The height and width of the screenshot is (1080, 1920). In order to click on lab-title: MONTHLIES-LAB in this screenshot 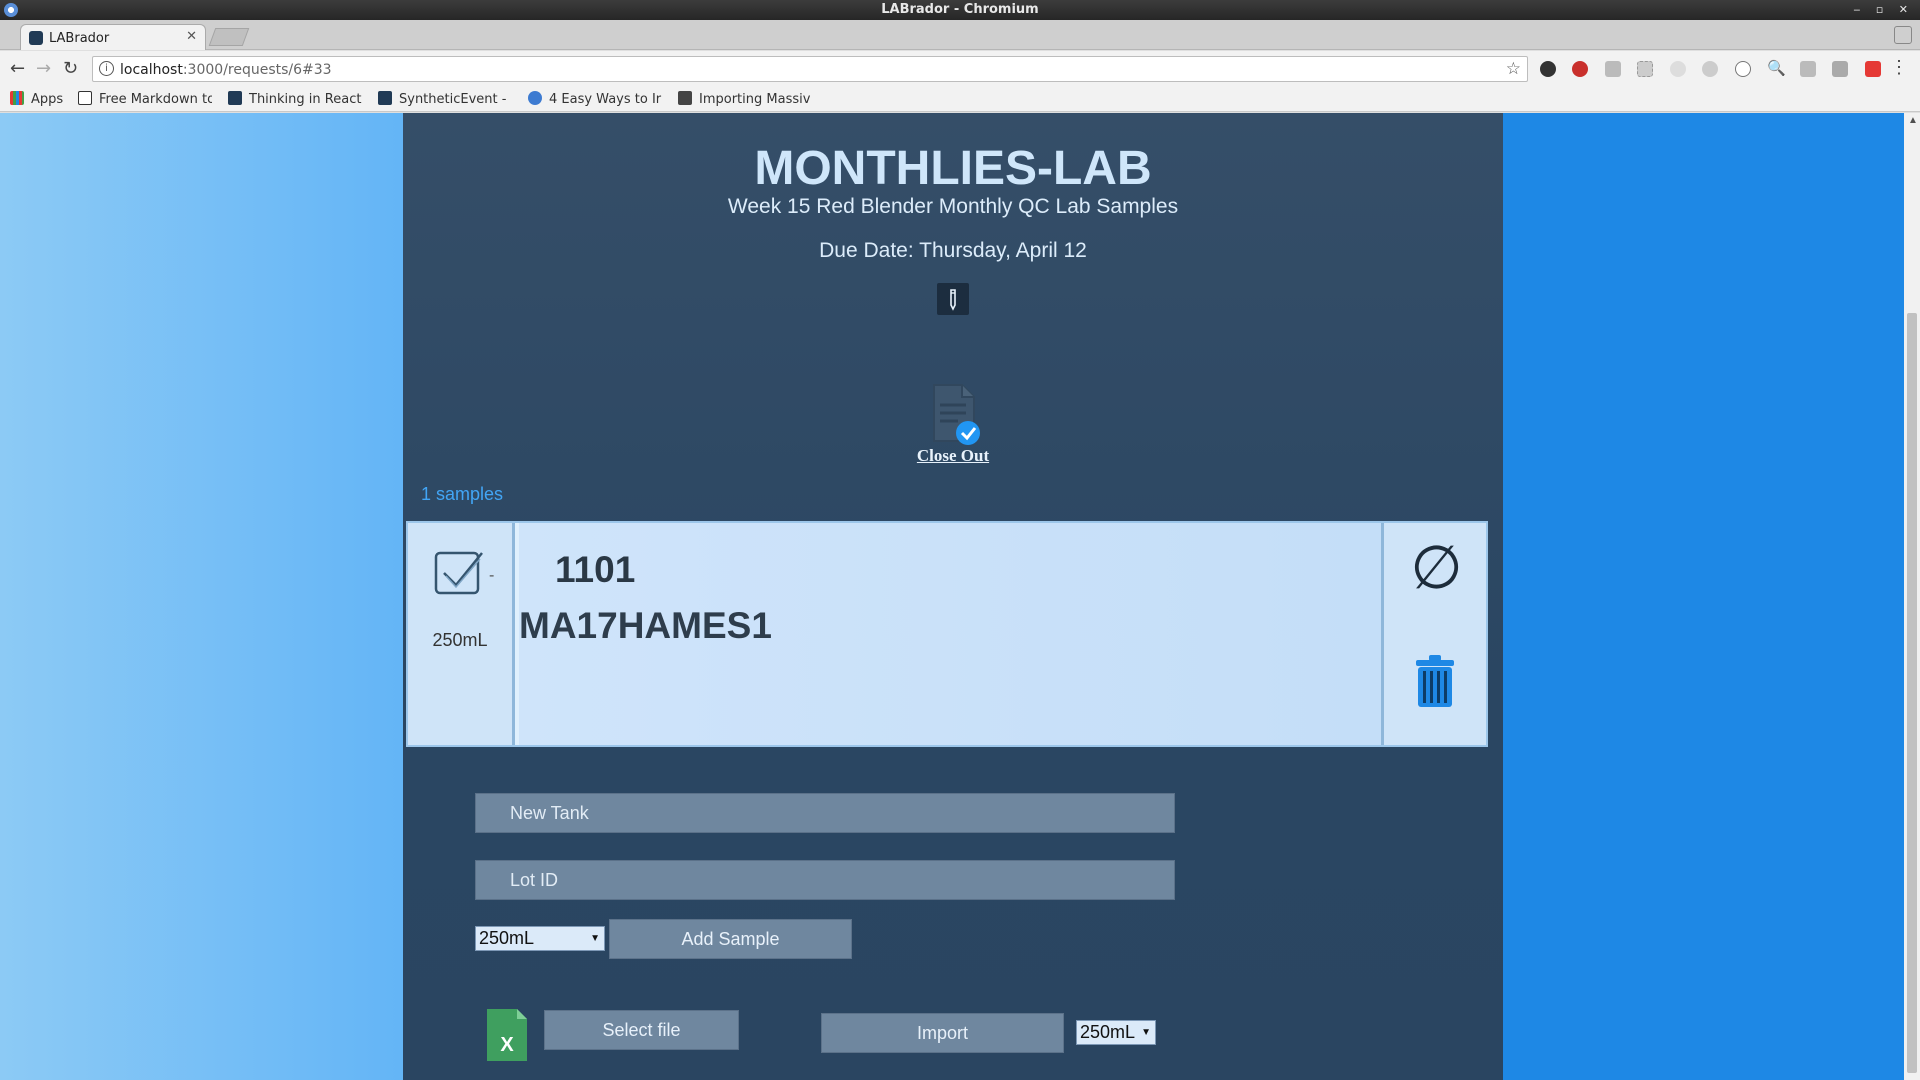, I will do `click(953, 168)`.